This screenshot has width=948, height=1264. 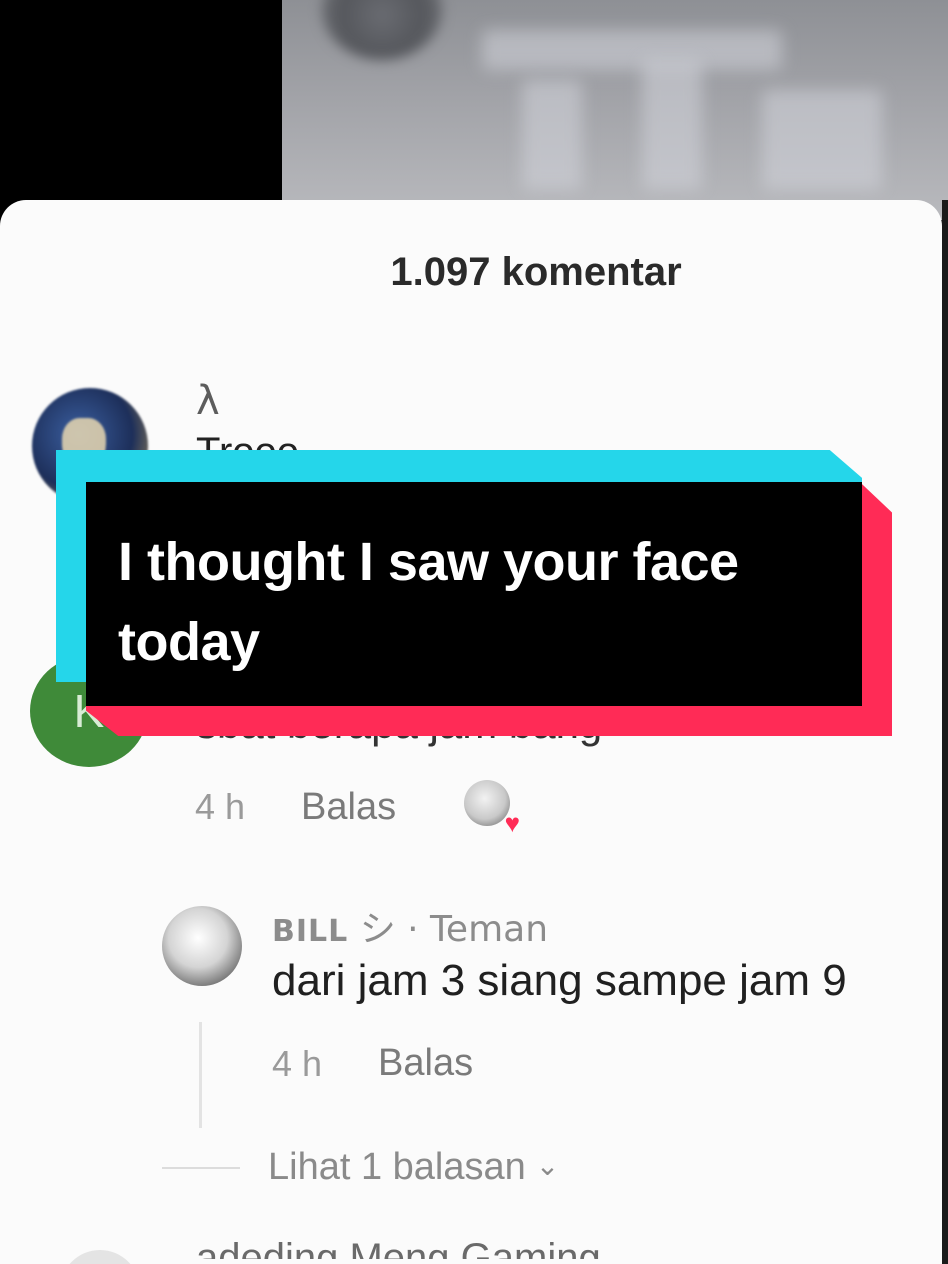 I want to click on comment-username: λ, so click(x=208, y=401).